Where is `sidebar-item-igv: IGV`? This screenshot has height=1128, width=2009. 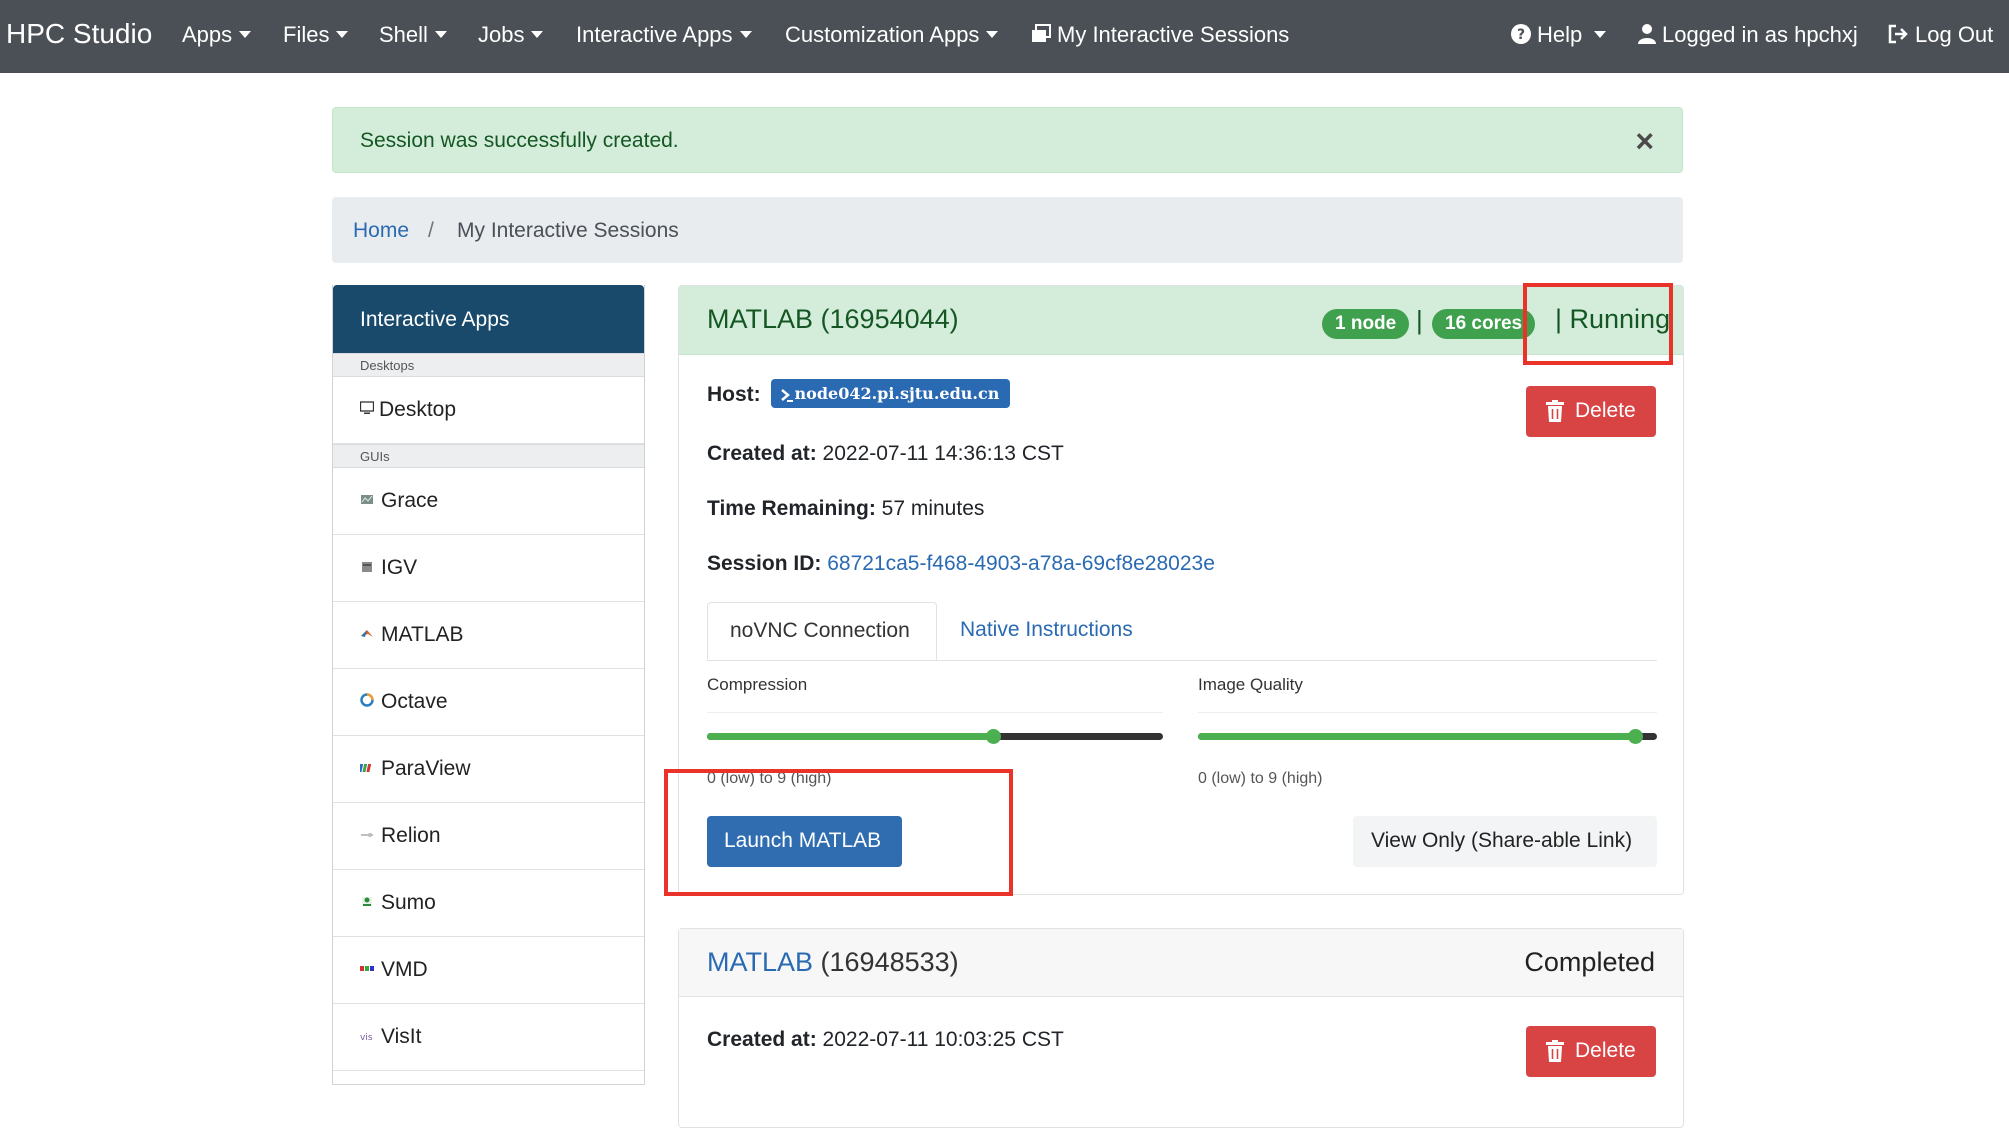
sidebar-item-igv: IGV is located at coordinates (488, 568).